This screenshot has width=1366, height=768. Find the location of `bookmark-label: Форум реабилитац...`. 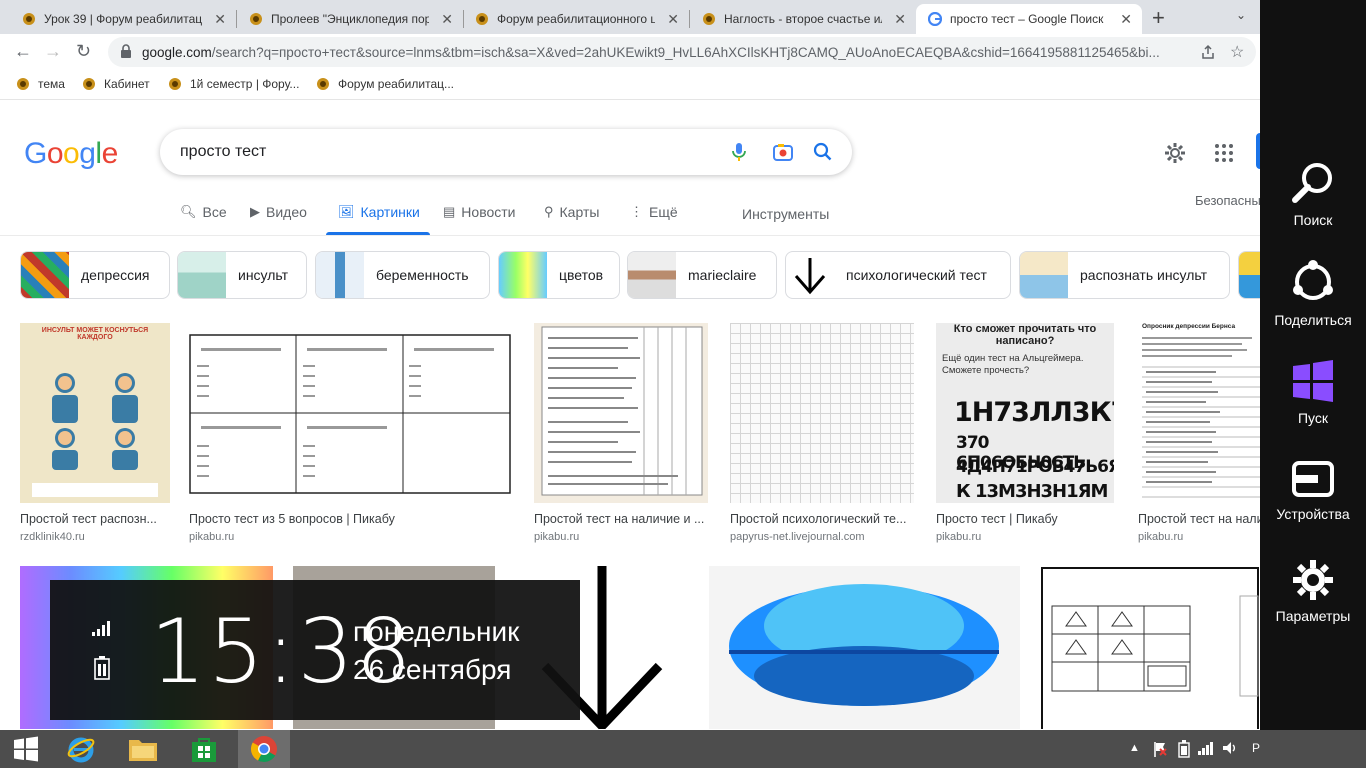

bookmark-label: Форум реабилитац... is located at coordinates (396, 84).